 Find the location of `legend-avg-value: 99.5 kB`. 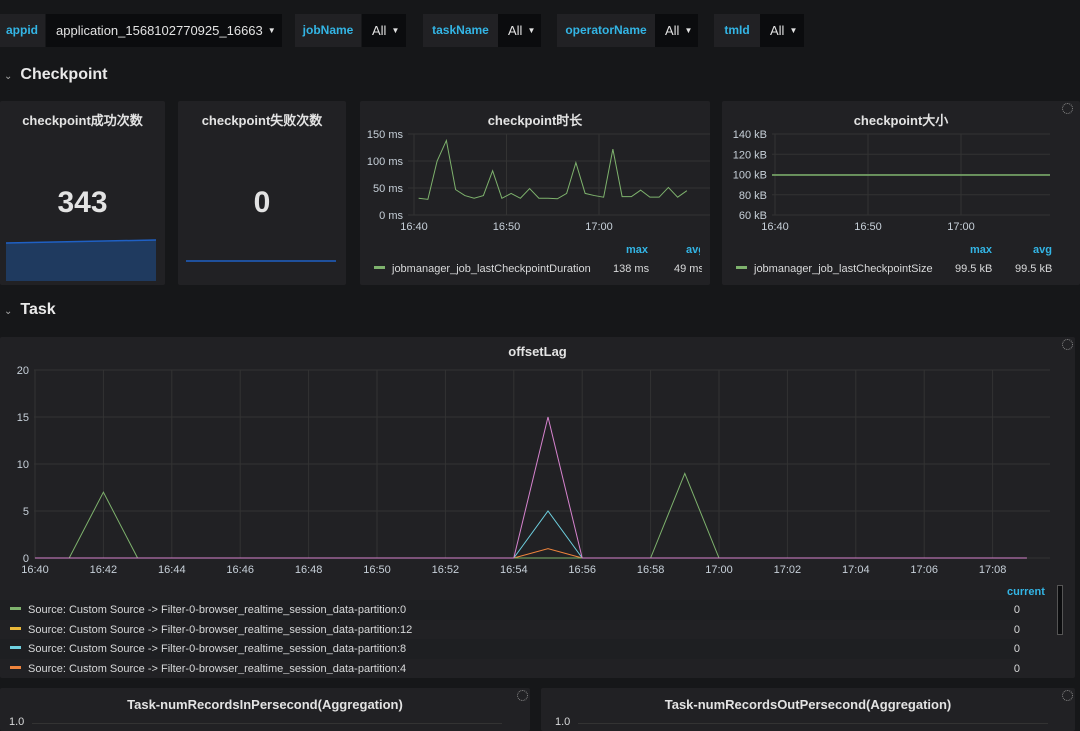

legend-avg-value: 99.5 kB is located at coordinates (1034, 269).